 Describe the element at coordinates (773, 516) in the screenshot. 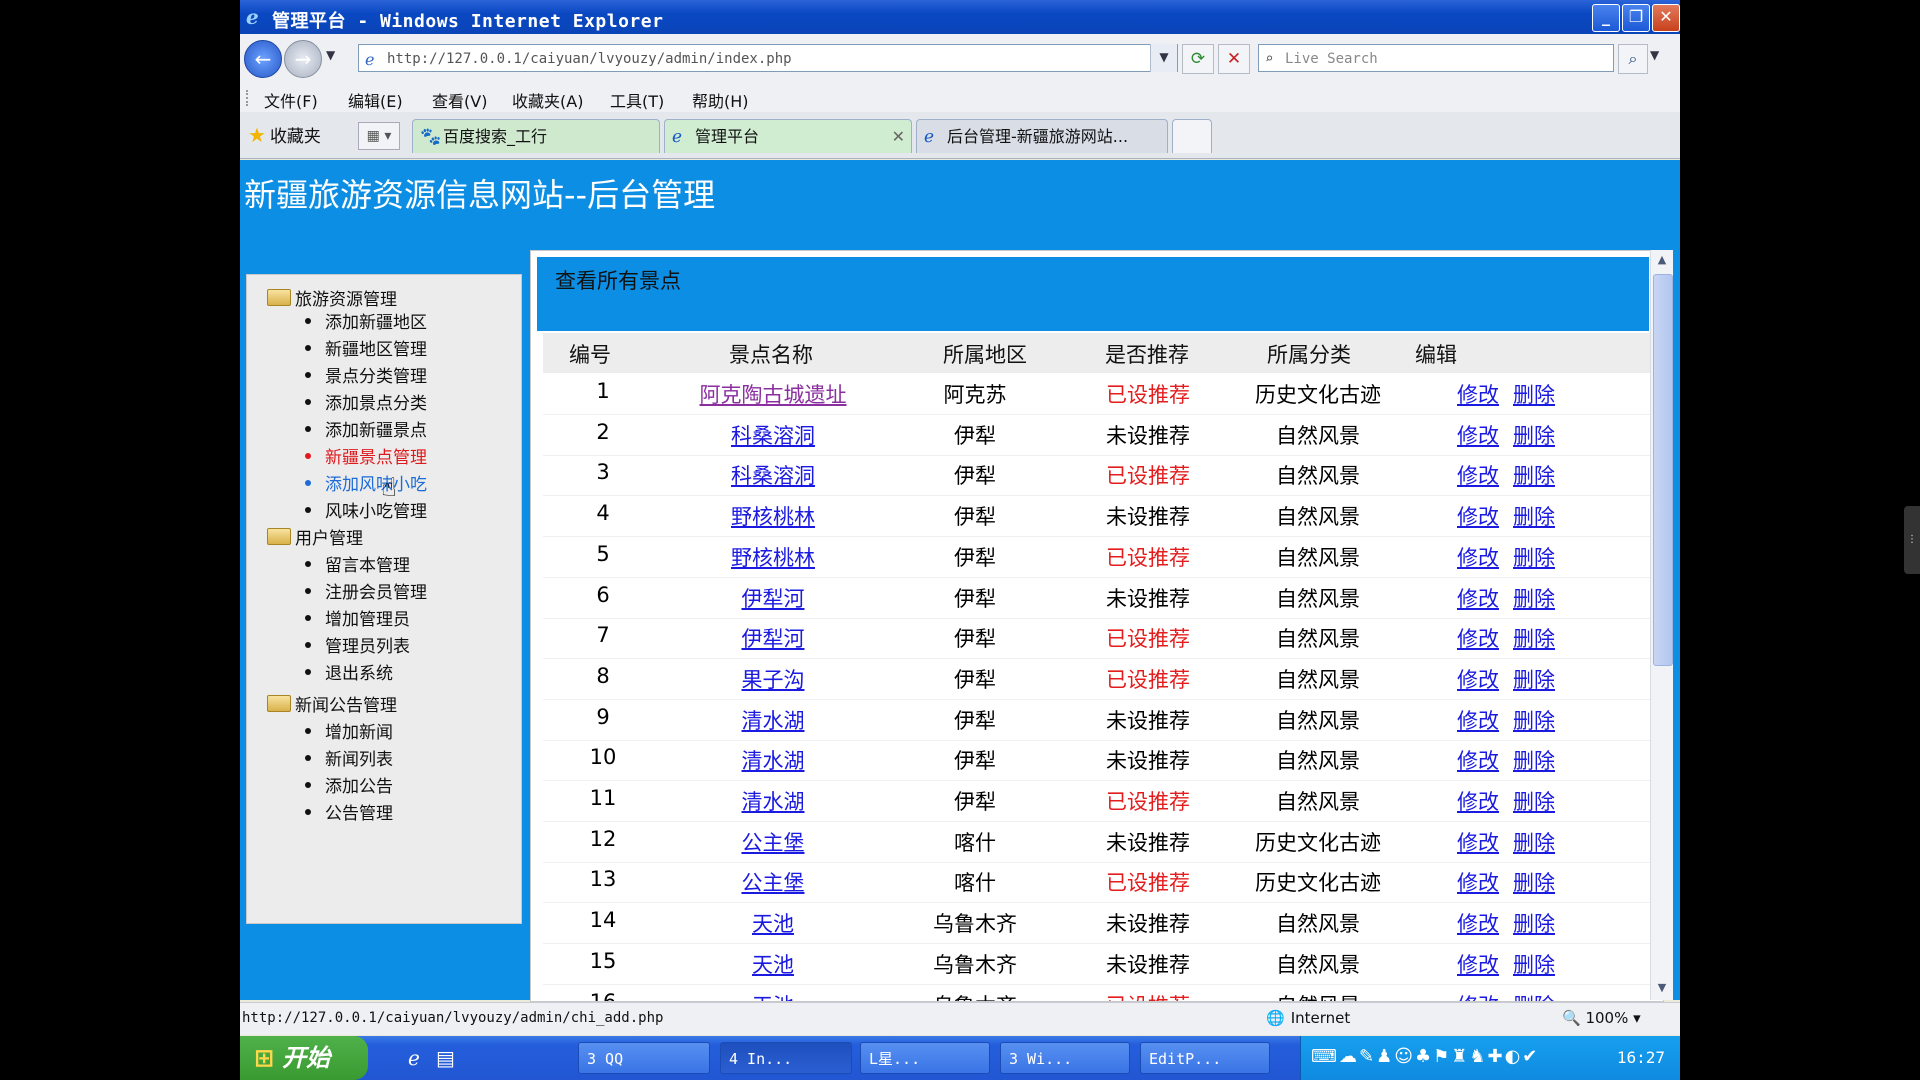

I see `spot-name-link: 野核桃林` at that location.